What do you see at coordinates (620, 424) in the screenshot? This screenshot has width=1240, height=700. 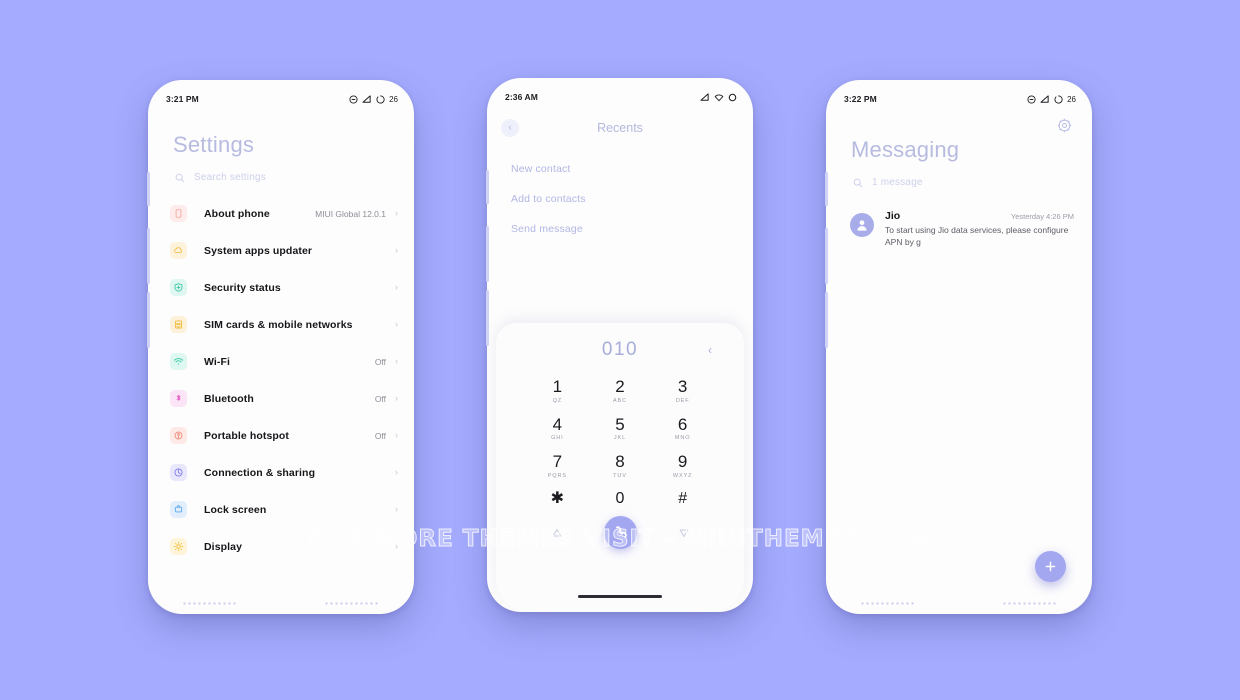 I see `keypad-key-digit: 5` at bounding box center [620, 424].